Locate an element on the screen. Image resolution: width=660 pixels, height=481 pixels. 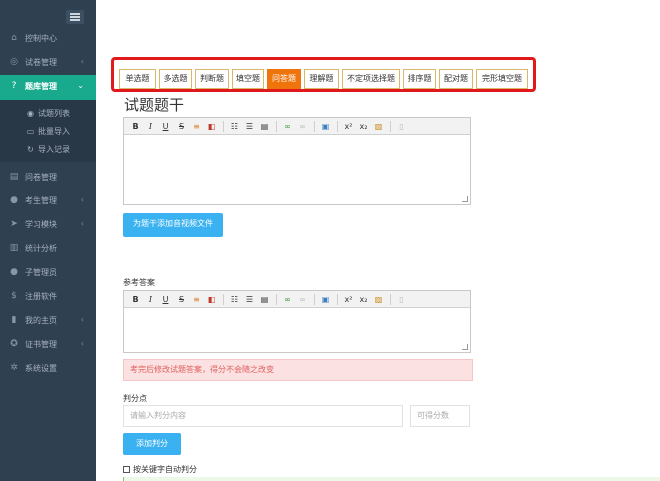
score-input: 可得分数 is located at coordinates (440, 416).